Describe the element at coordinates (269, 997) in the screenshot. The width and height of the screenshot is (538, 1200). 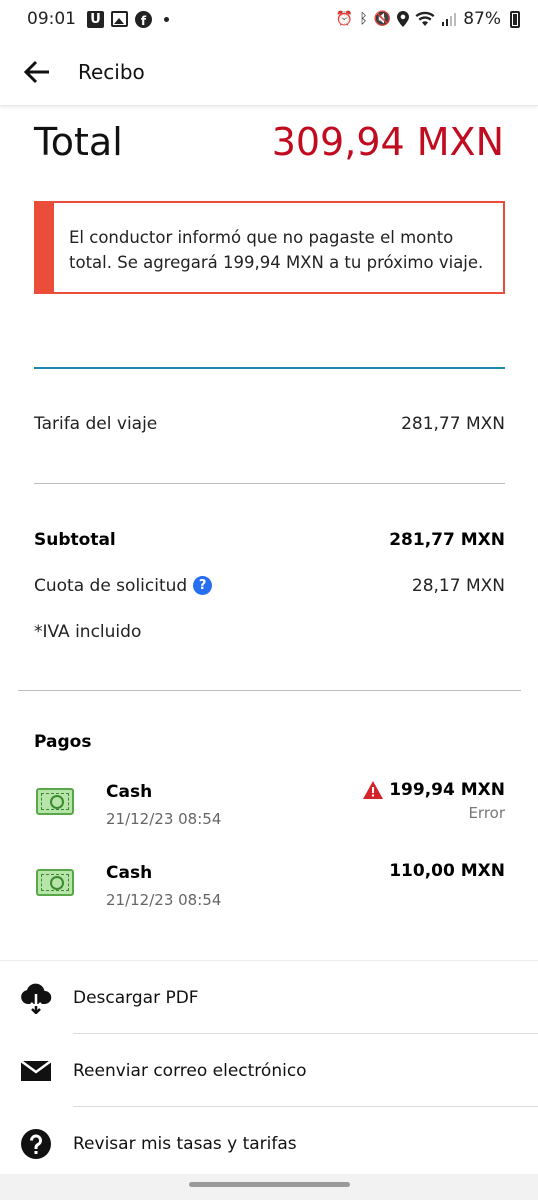
I see `download-pdf-button: Descargar PDF` at that location.